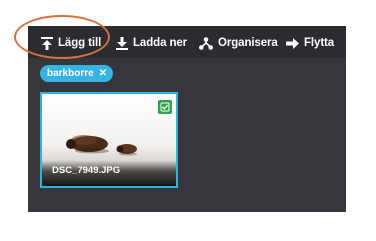  I want to click on move-button-label: Flytta, so click(319, 43).